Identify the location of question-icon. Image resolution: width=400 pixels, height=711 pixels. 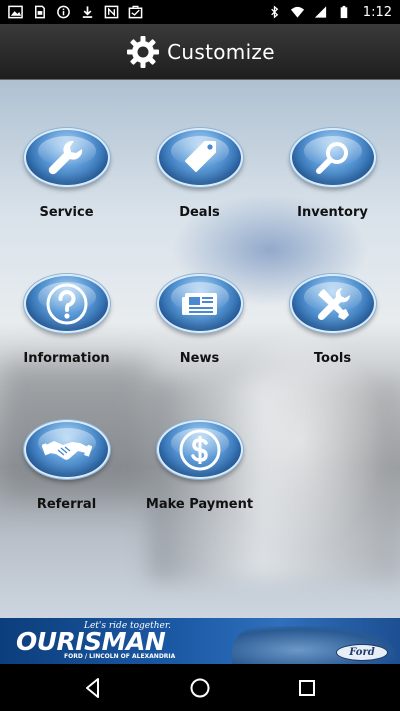
(66, 303).